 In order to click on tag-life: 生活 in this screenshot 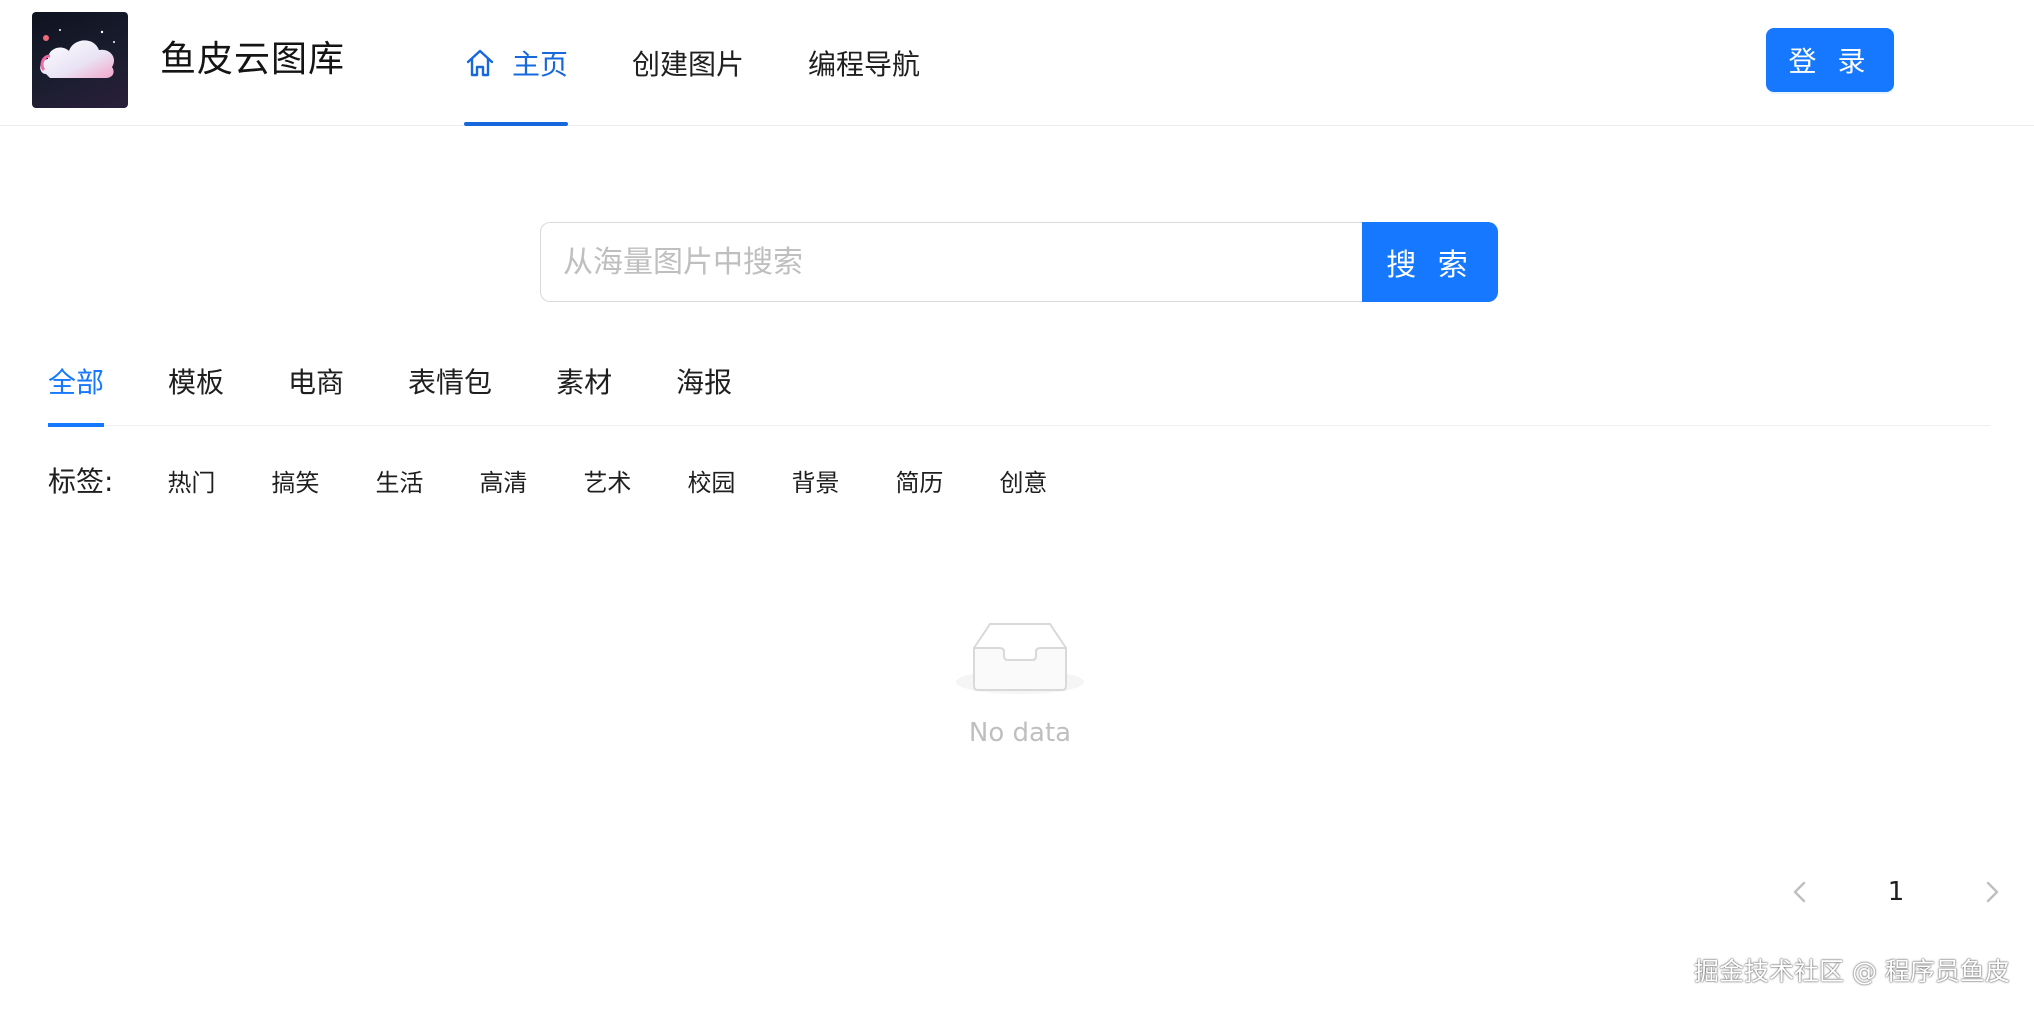, I will do `click(399, 480)`.